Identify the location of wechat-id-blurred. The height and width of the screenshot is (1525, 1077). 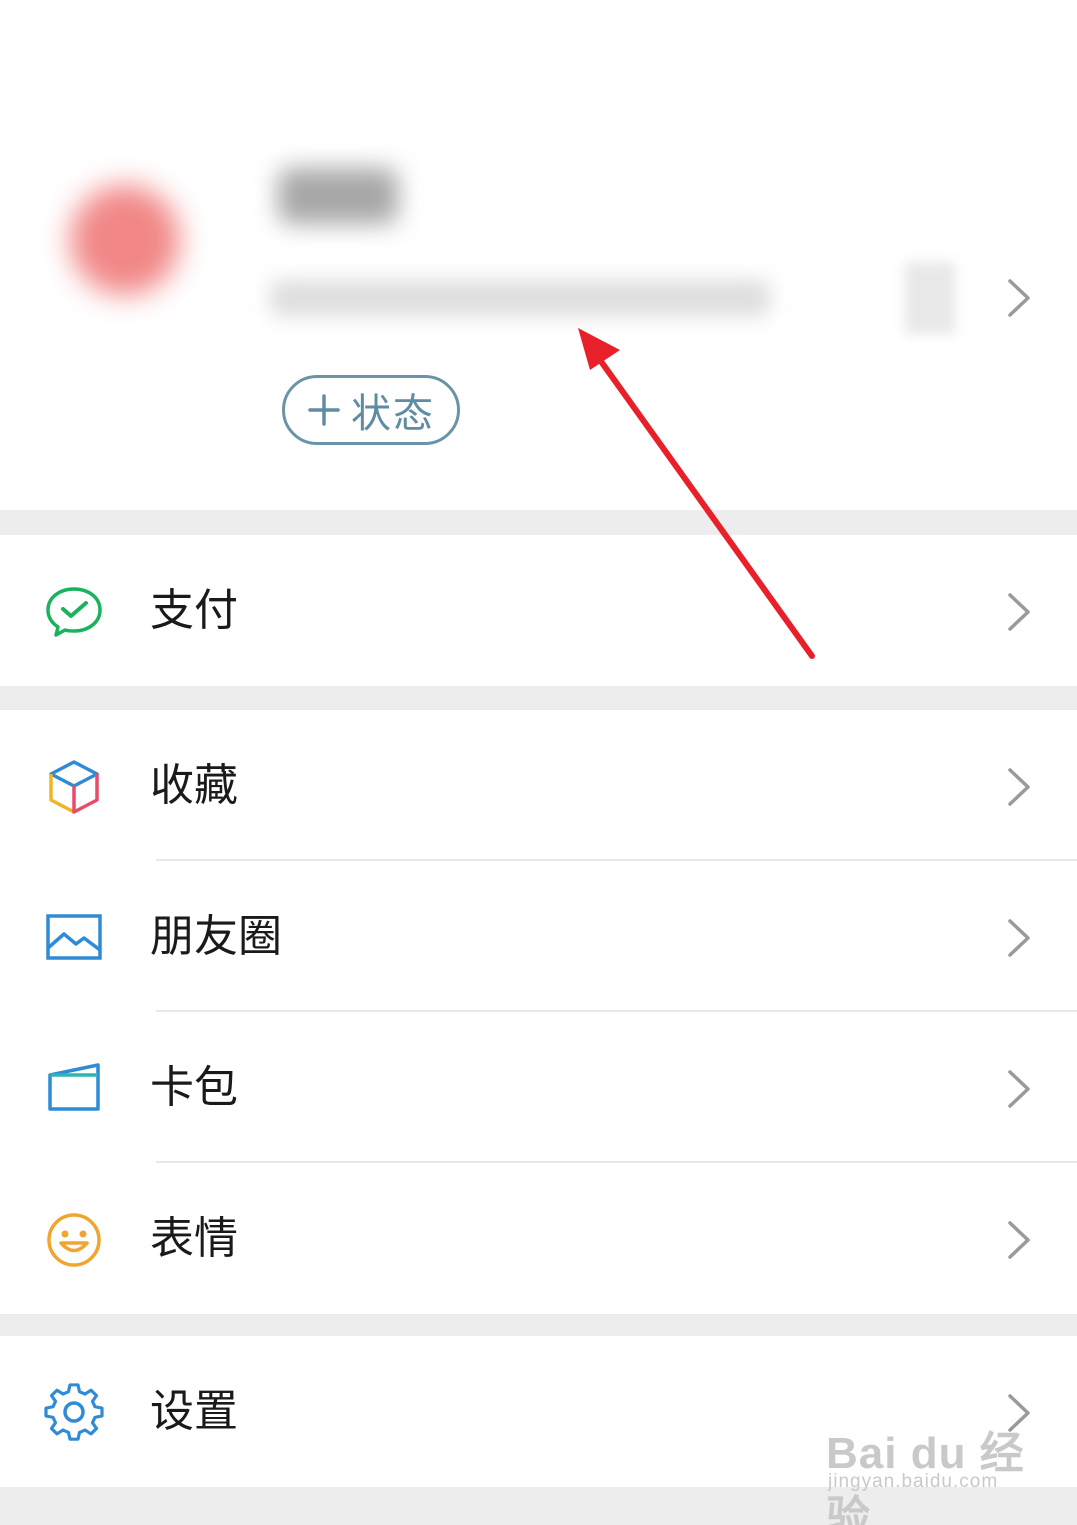
(520, 298).